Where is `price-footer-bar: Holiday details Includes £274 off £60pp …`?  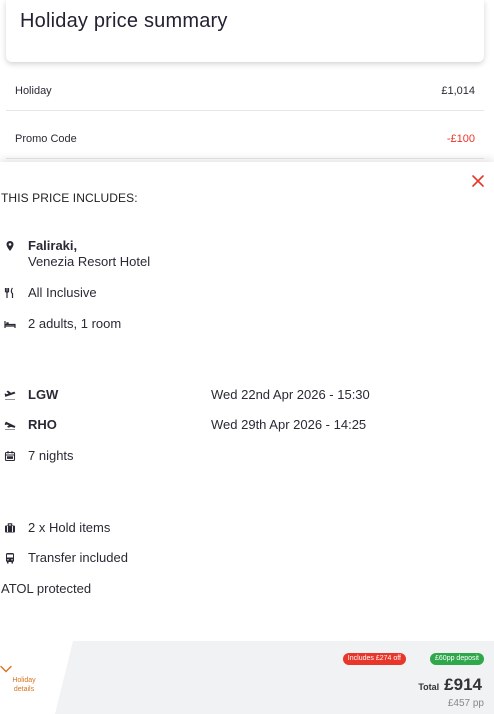
price-footer-bar: Holiday details Includes £274 off £60pp … is located at coordinates (247, 677).